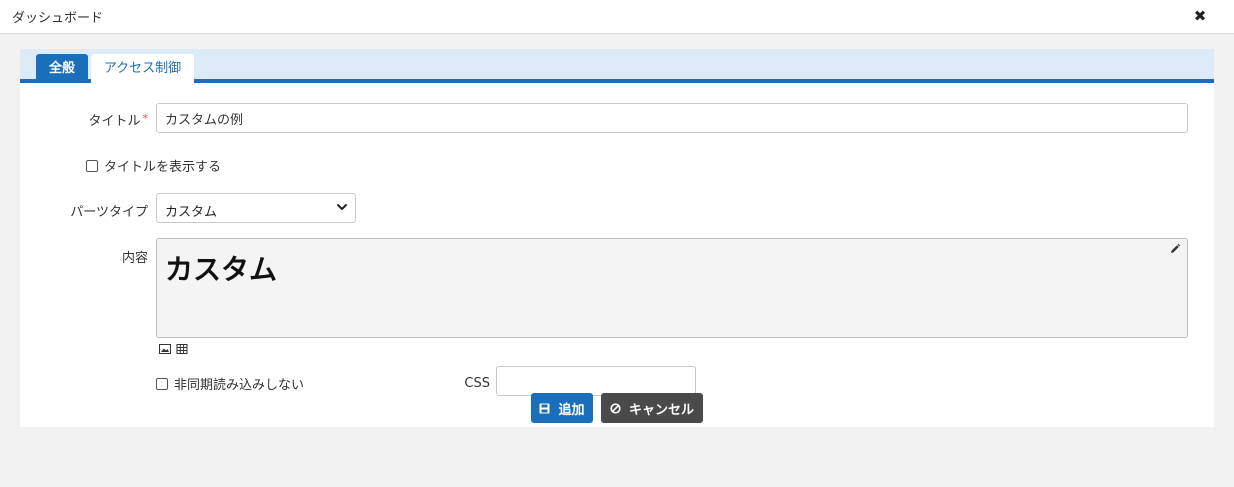 This screenshot has width=1234, height=487. I want to click on dialog-title: ダッシュボード, so click(58, 18).